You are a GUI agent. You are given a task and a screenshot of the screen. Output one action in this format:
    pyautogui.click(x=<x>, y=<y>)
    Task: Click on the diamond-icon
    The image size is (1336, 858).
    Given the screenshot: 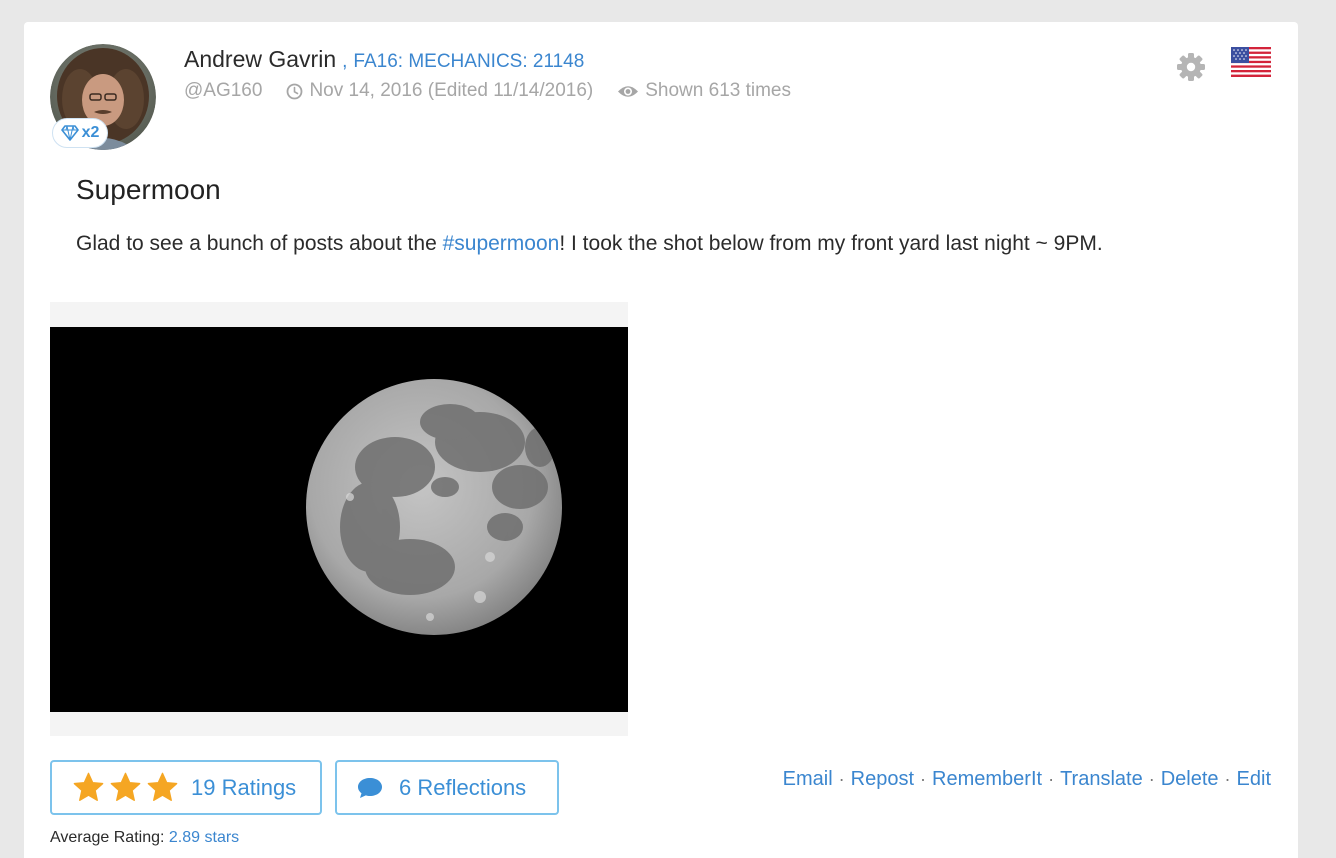 What is the action you would take?
    pyautogui.click(x=69, y=133)
    